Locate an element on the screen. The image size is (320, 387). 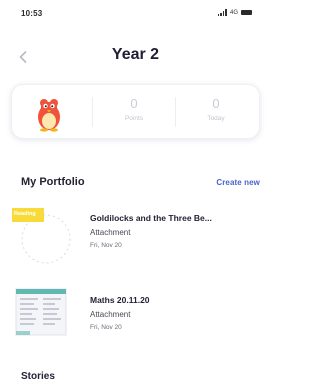
avatar is located at coordinates (49, 113).